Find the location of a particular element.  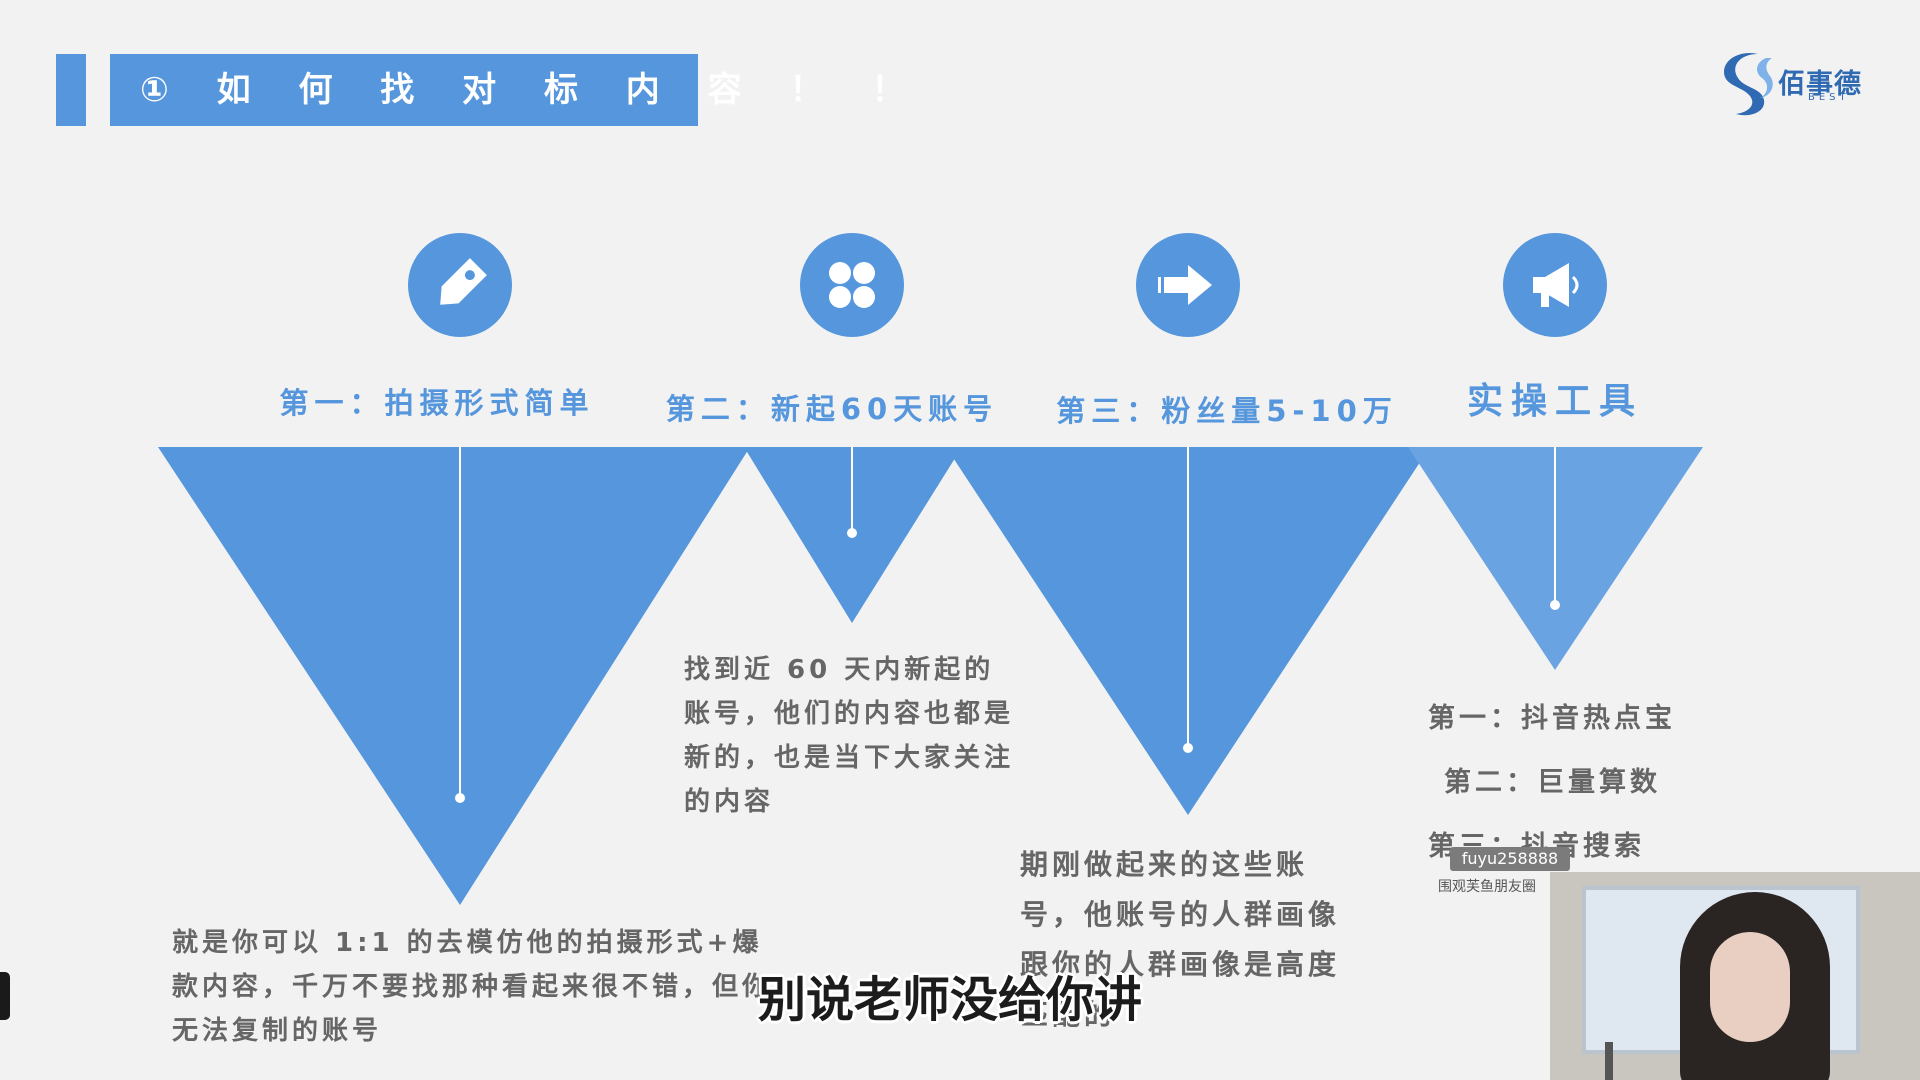

grid-icon is located at coordinates (852, 285).